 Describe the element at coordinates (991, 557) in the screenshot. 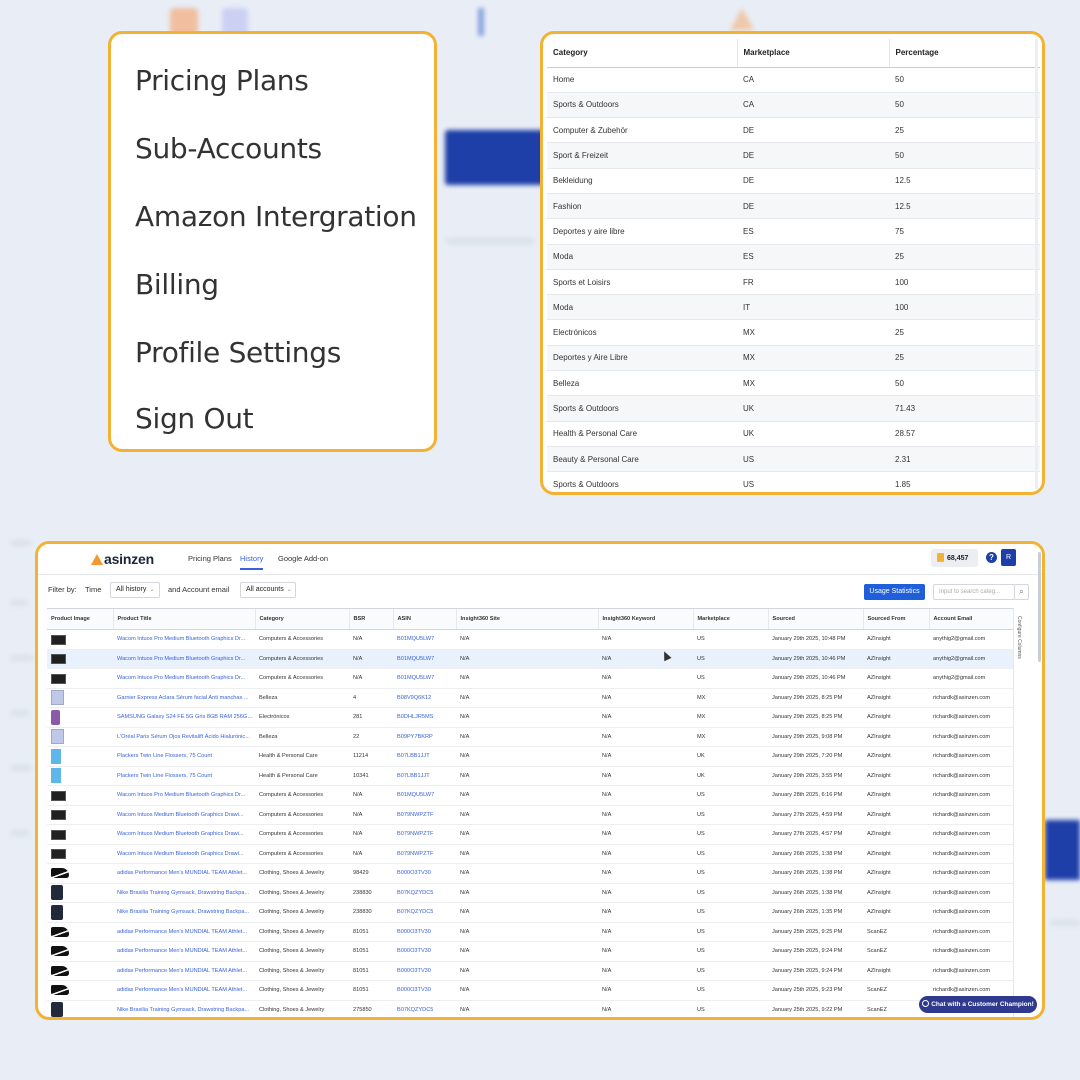

I see `help-icon: ?` at that location.